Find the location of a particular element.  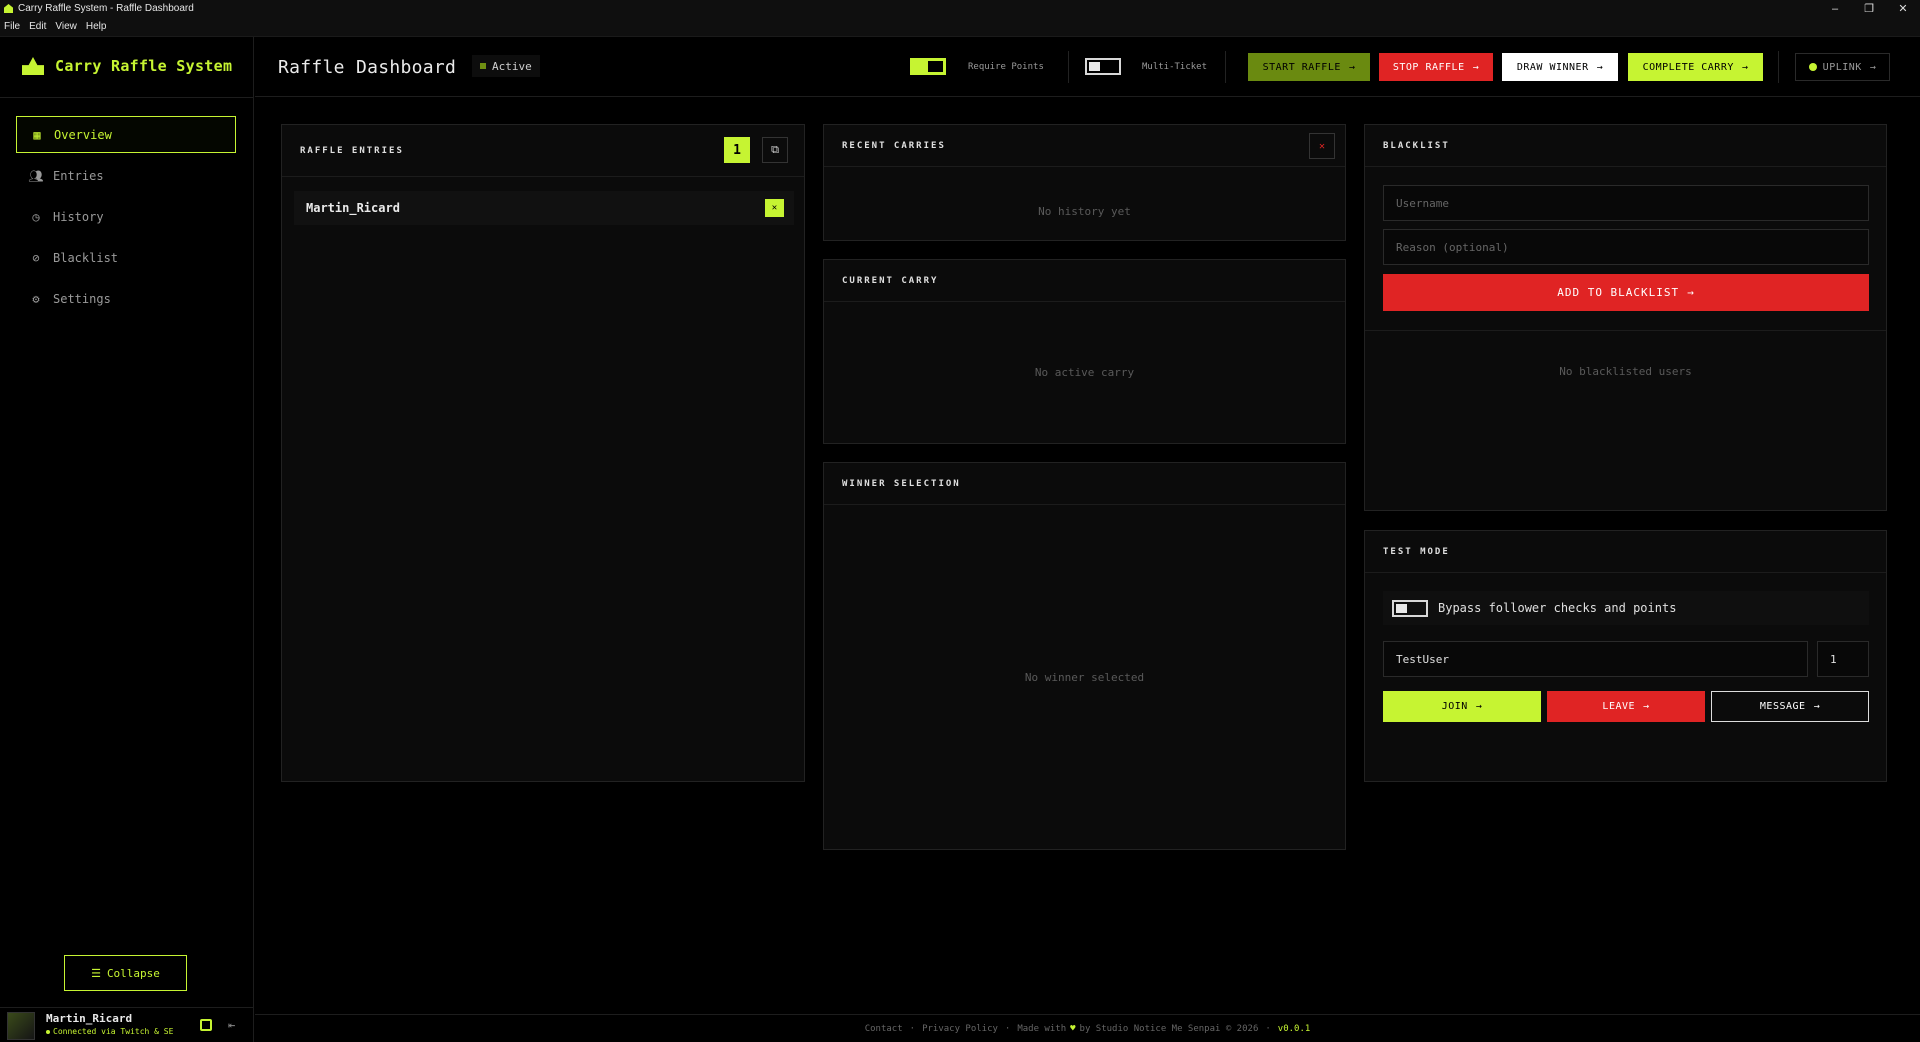

current-carry-panel: CURRENT CARRY No active carry is located at coordinates (1084, 351).